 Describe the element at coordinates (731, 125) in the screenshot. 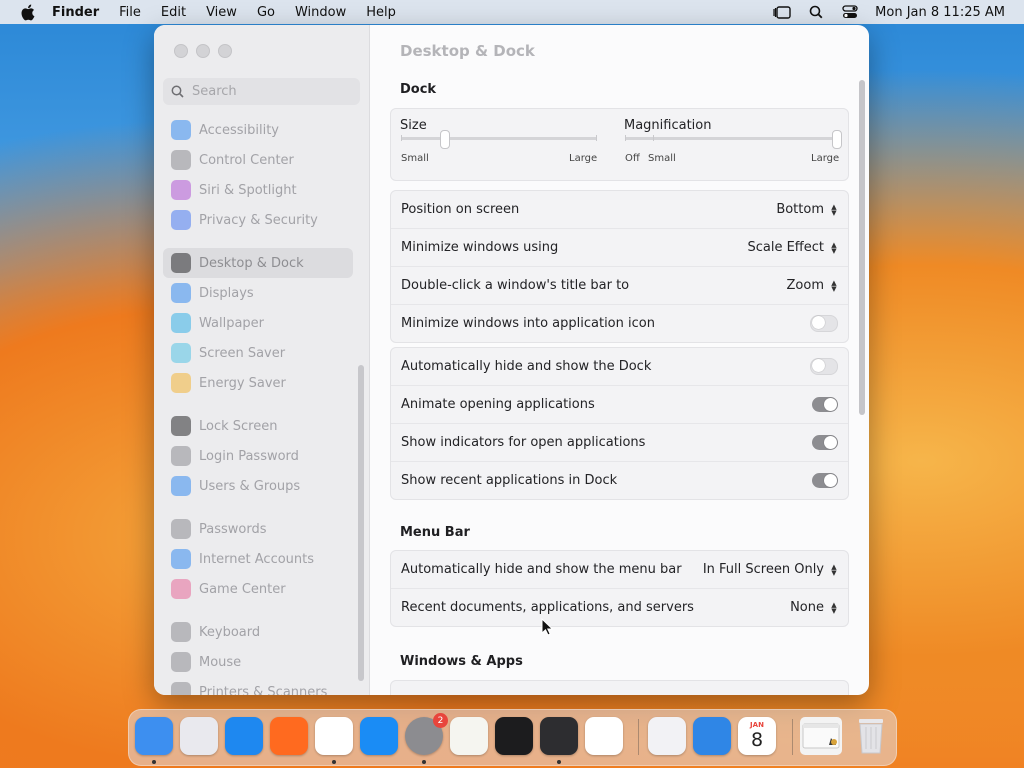

I see `magnification-slider-block: Magnification` at that location.